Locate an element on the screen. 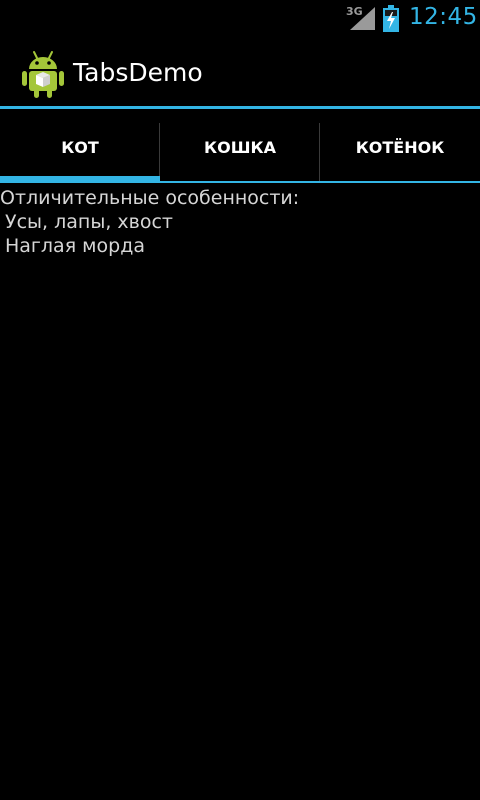  tab-label: КОШКА is located at coordinates (240, 147).